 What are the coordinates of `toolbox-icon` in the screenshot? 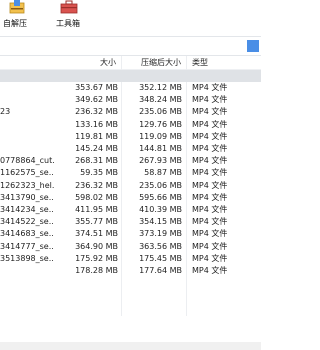 It's located at (69, 8).